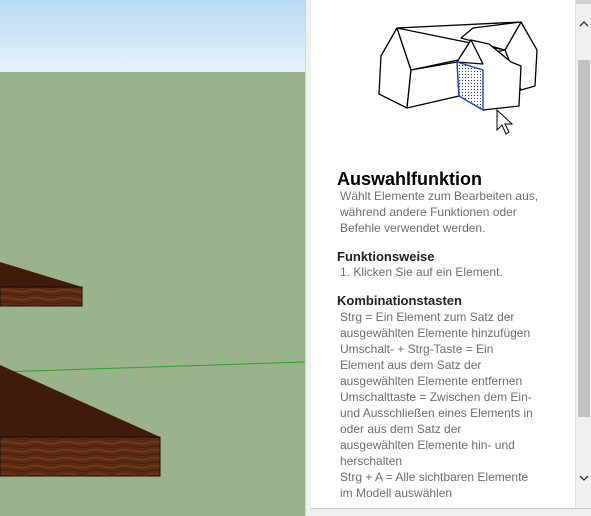 This screenshot has height=516, width=591. Describe the element at coordinates (409, 179) in the screenshot. I see `tool-title: Auswahlfunktion` at that location.